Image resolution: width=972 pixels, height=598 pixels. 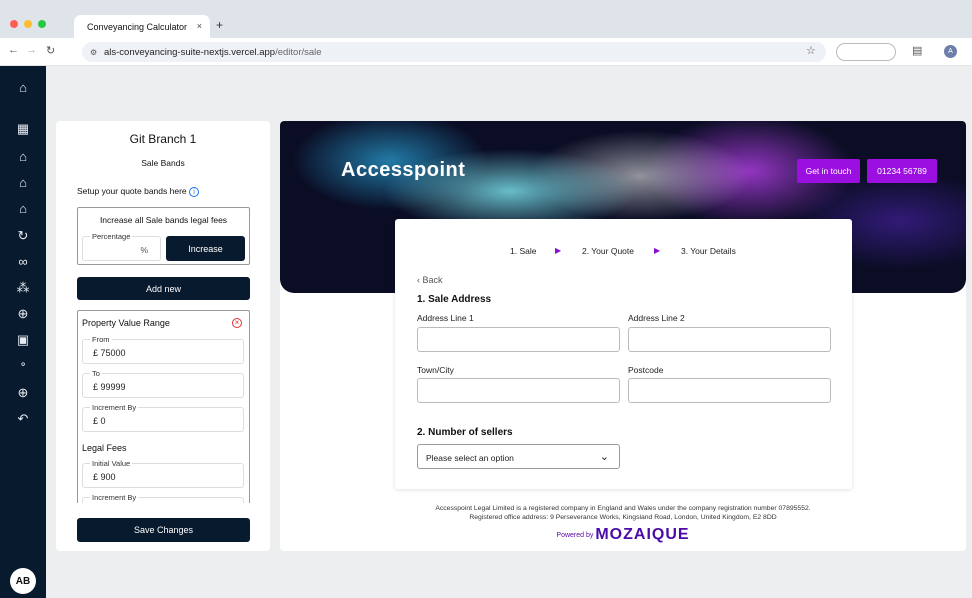 I want to click on to-label: To, so click(x=96, y=373).